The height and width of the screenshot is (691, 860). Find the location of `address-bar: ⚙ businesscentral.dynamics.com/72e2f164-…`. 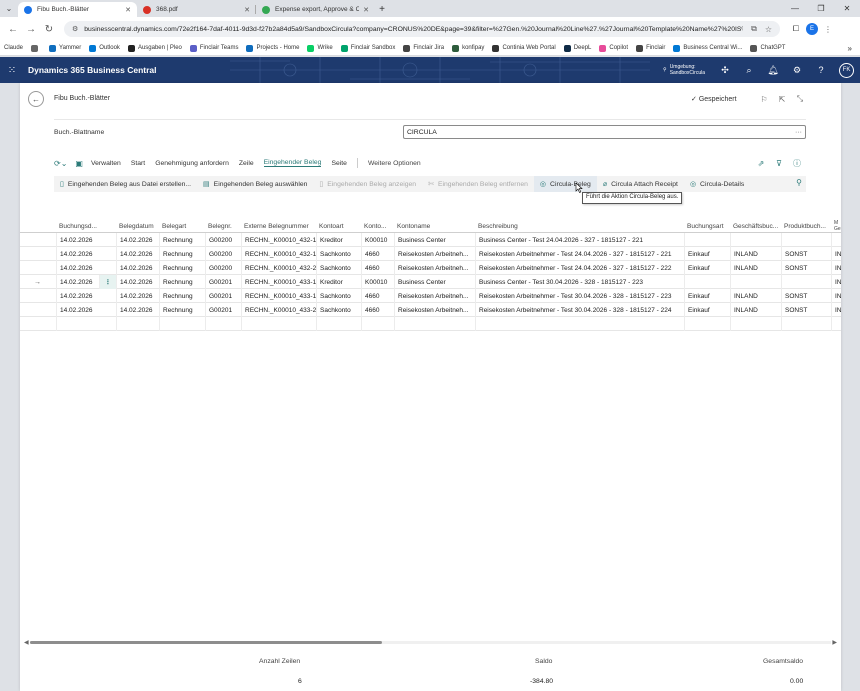

address-bar: ⚙ businesscentral.dynamics.com/72e2f164-… is located at coordinates (422, 29).